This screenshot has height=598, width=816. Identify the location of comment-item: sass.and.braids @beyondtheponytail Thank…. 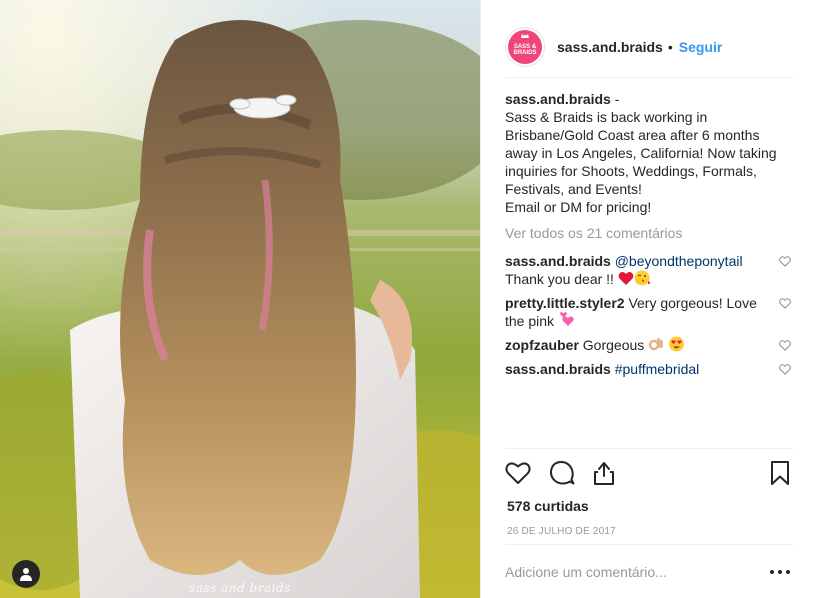
(649, 270).